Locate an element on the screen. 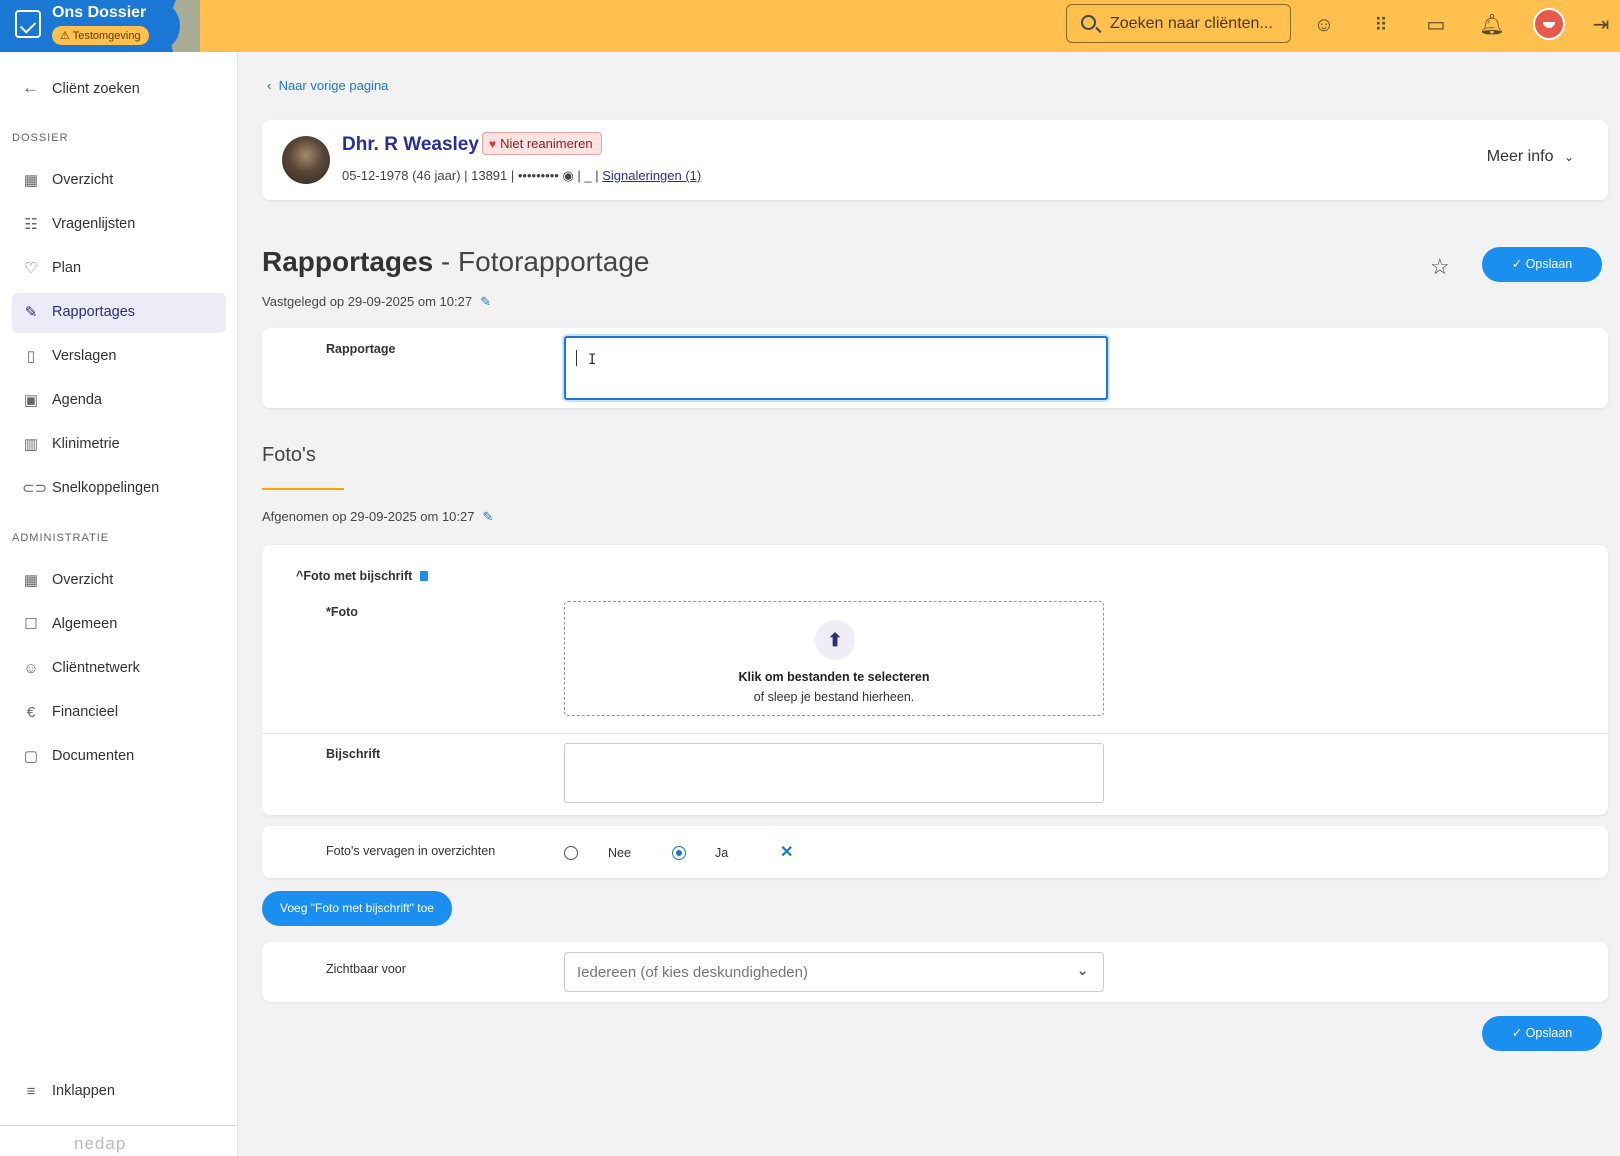  visibility-select-value: Iedereen (of kies deskundigheden) is located at coordinates (692, 972).